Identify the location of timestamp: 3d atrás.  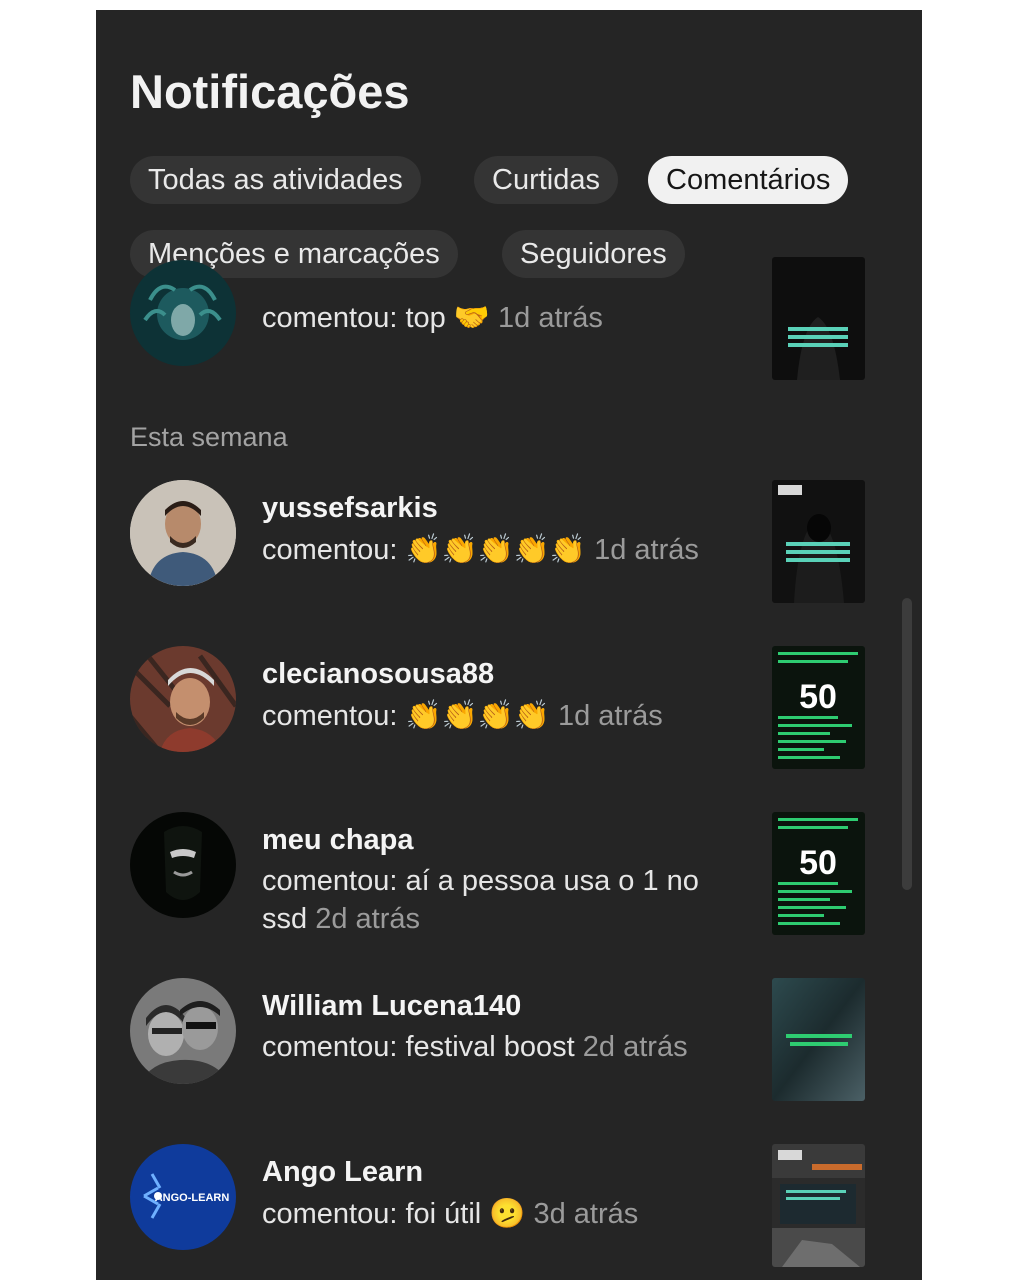
(586, 1214).